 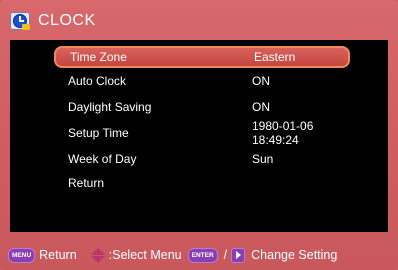 I want to click on menu-item-label: Daylight Saving, so click(x=110, y=107).